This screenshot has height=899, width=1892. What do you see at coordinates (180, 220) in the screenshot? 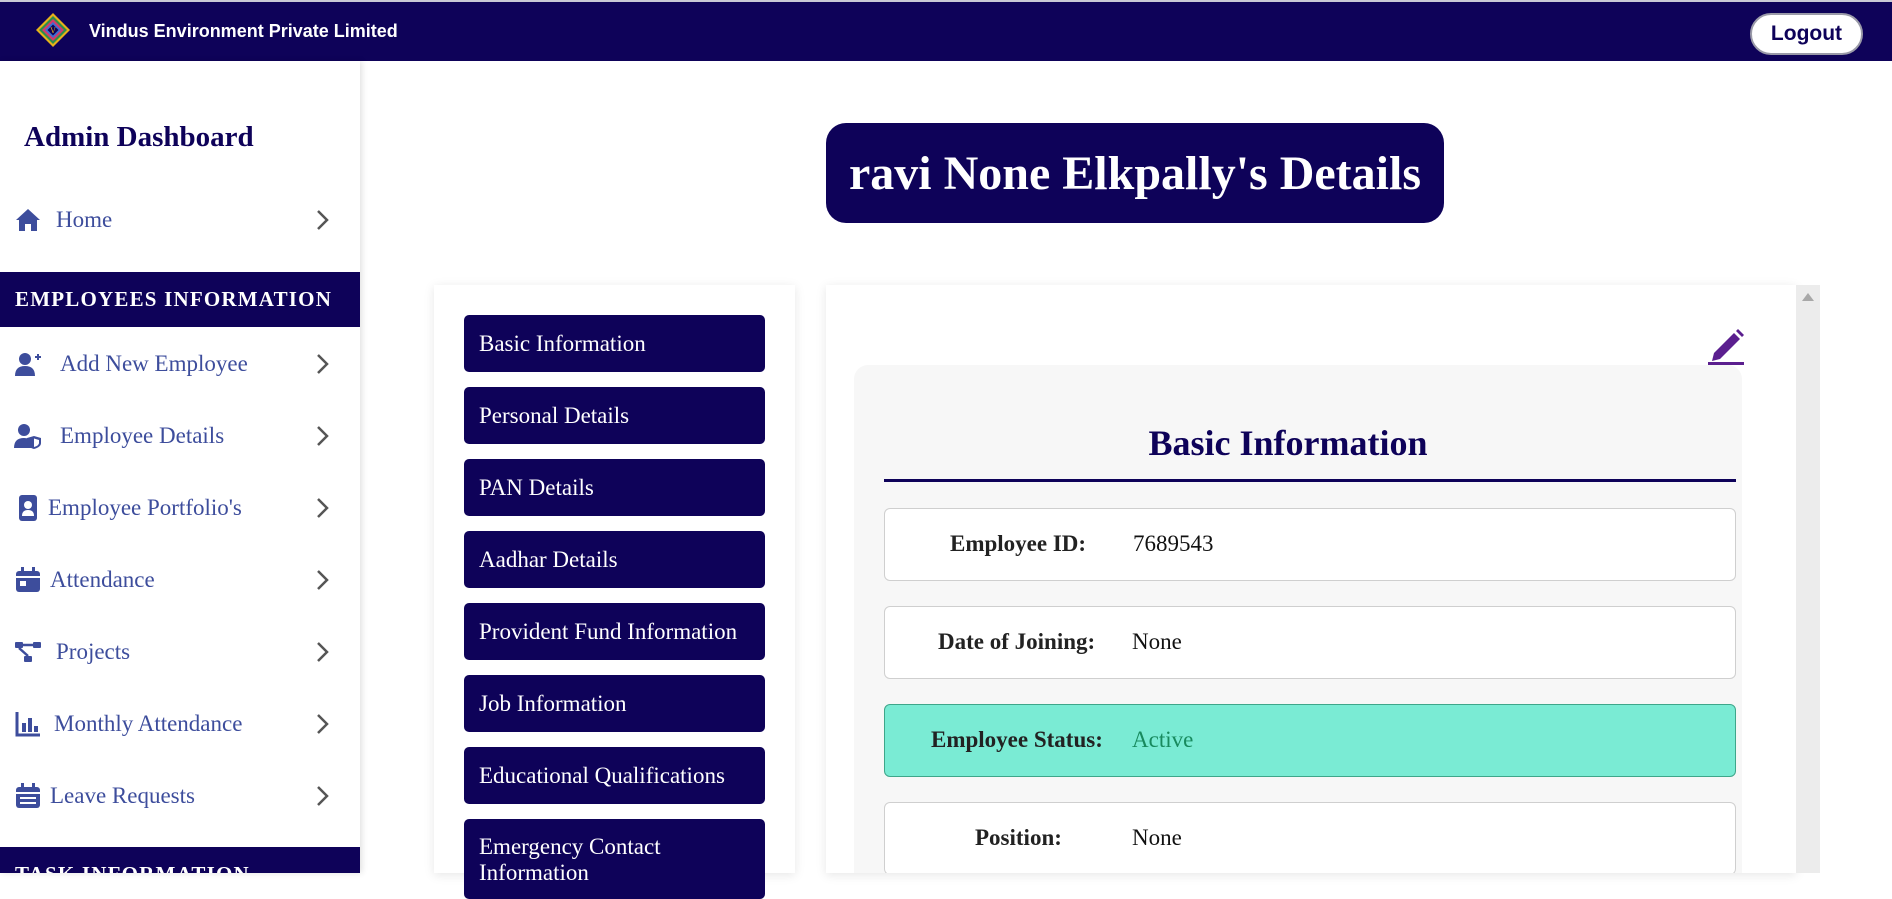
I see `sidebar-item-home: Home` at bounding box center [180, 220].